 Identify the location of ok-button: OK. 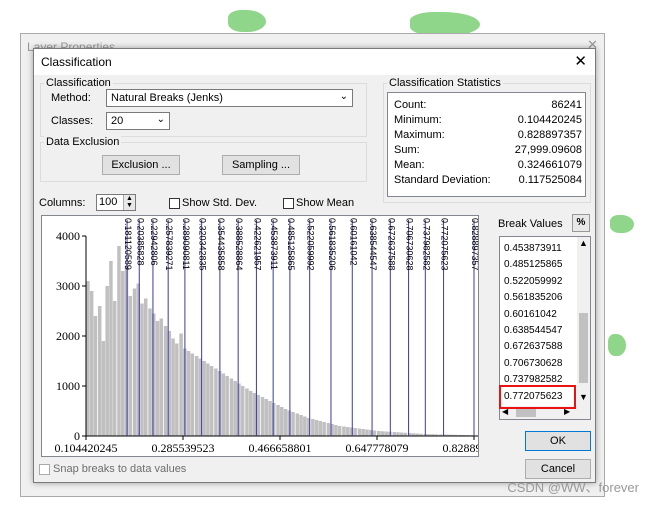
(558, 441).